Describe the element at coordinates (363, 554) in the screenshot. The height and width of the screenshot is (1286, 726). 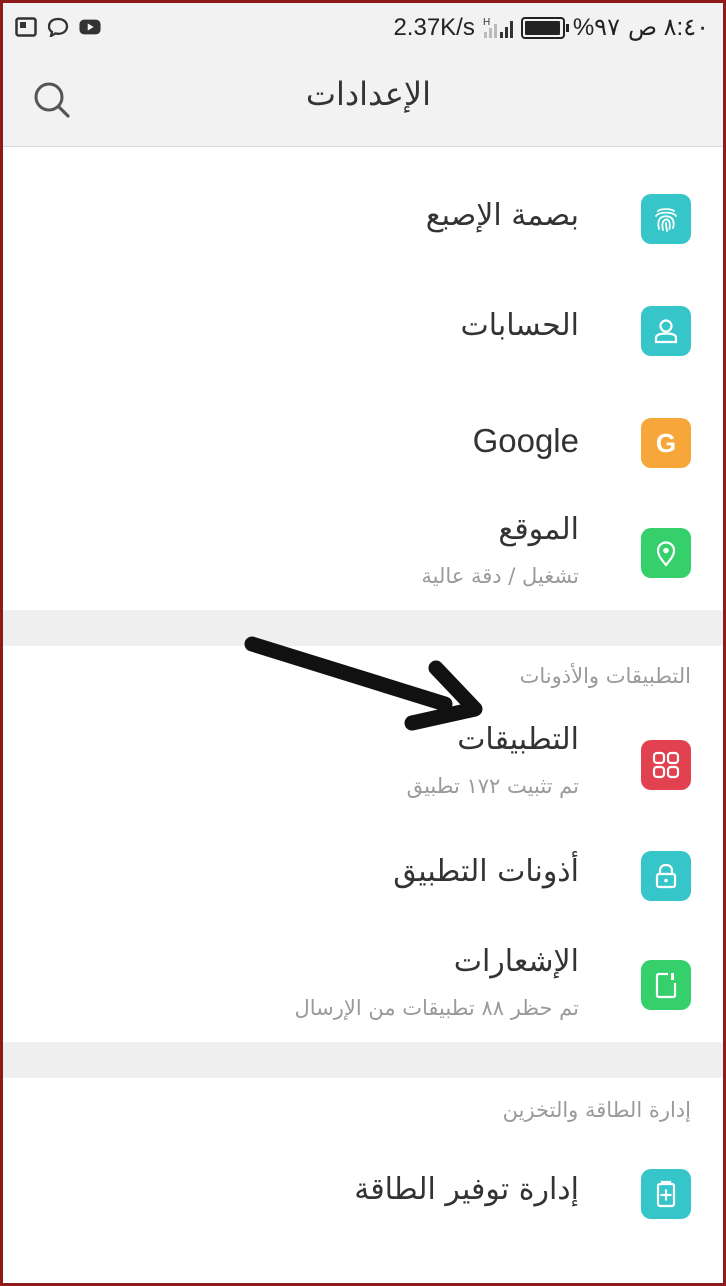
I see `item-location: الموقع تشغيل / دقة عالية` at that location.